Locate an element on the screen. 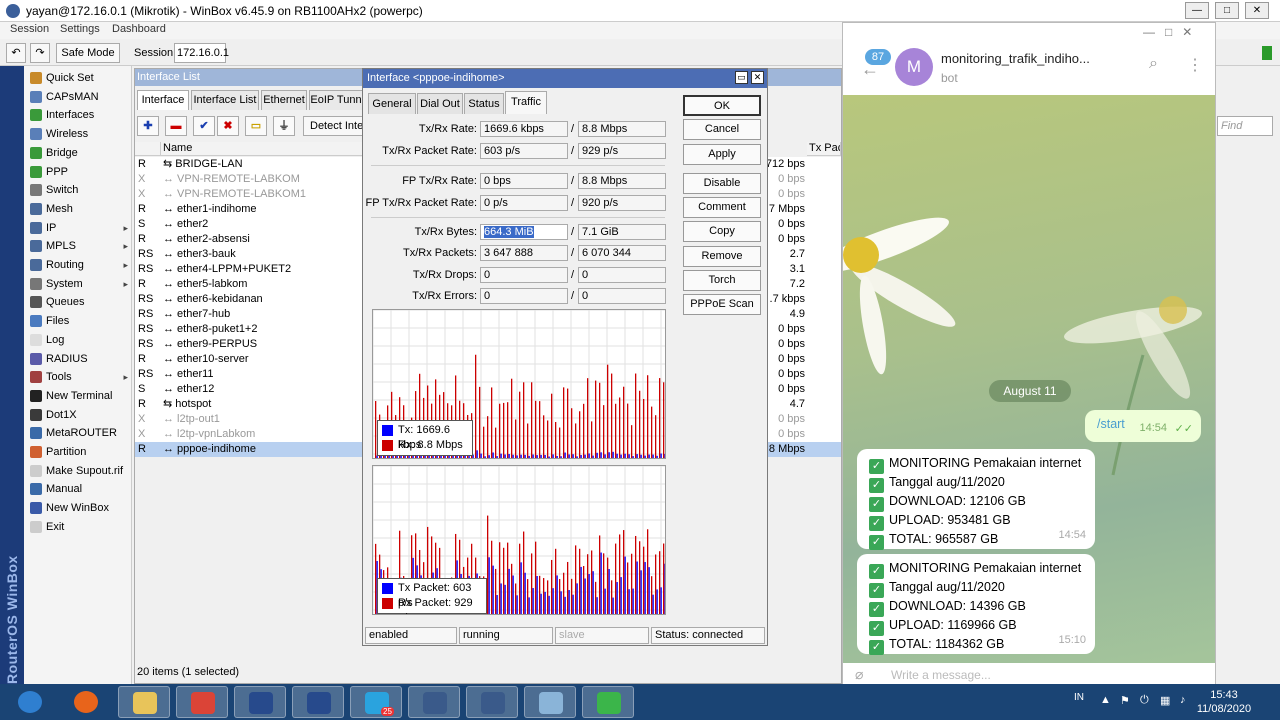 The width and height of the screenshot is (1280, 720). sidebar-item-make-supout-rif: Make Supout.rif is located at coordinates (80, 471).